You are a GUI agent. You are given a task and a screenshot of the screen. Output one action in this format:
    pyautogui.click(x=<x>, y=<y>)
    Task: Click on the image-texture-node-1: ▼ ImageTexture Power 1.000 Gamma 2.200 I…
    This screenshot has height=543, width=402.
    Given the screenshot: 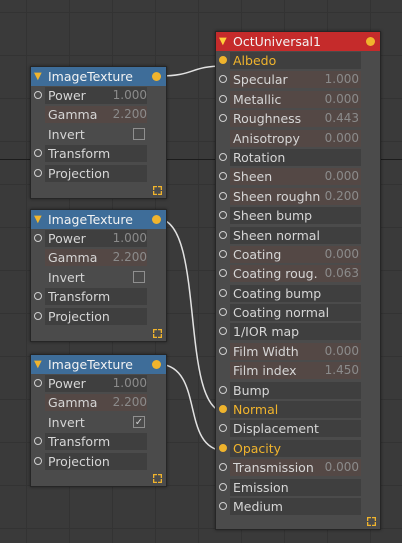 What is the action you would take?
    pyautogui.click(x=98, y=132)
    